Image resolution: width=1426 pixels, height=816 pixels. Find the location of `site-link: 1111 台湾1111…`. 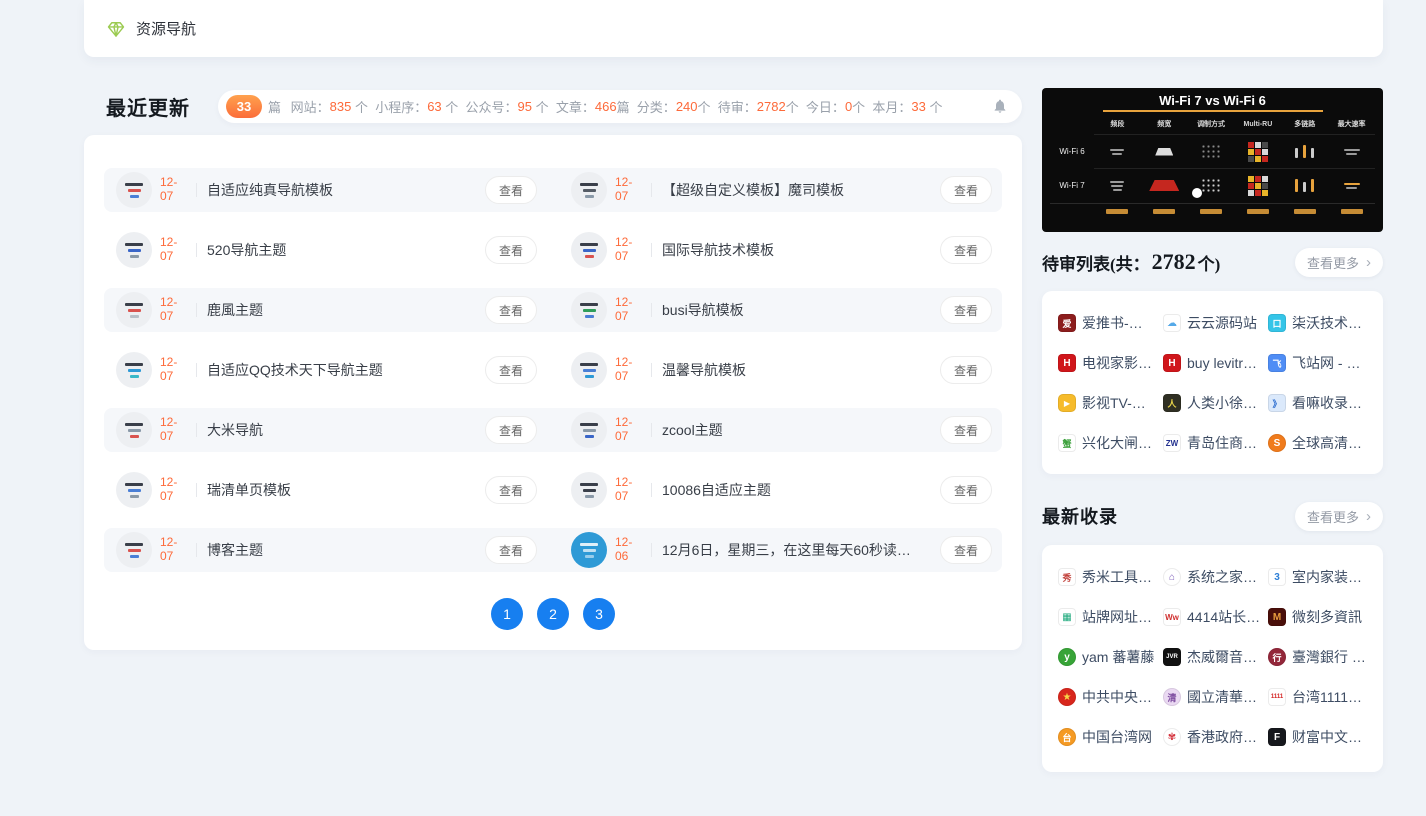

site-link: 1111 台湾1111… is located at coordinates (1317, 697).